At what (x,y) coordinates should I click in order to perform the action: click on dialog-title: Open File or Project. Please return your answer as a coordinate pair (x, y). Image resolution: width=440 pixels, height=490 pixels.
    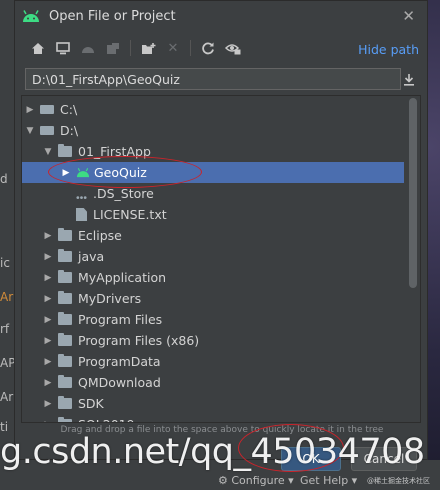
    Looking at the image, I should click on (112, 16).